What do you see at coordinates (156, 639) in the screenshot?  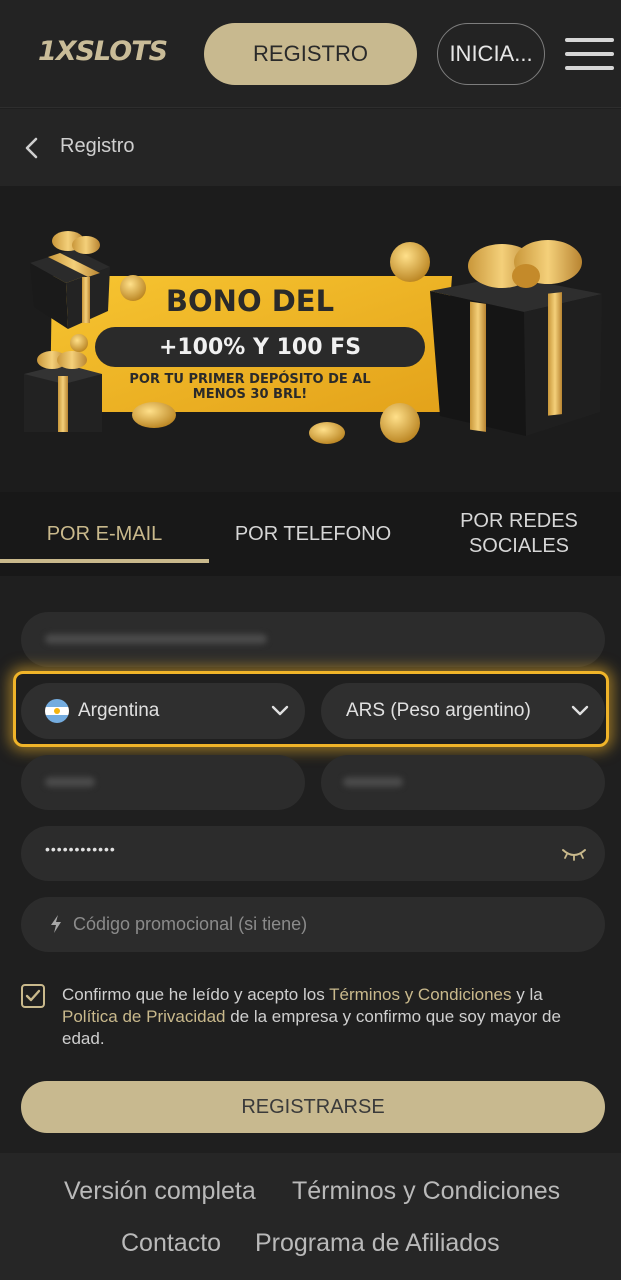 I see `email-blurred-value` at bounding box center [156, 639].